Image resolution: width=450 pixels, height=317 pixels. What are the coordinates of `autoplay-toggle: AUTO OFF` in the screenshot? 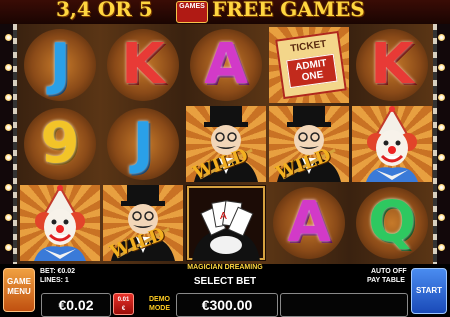 It's located at (389, 271).